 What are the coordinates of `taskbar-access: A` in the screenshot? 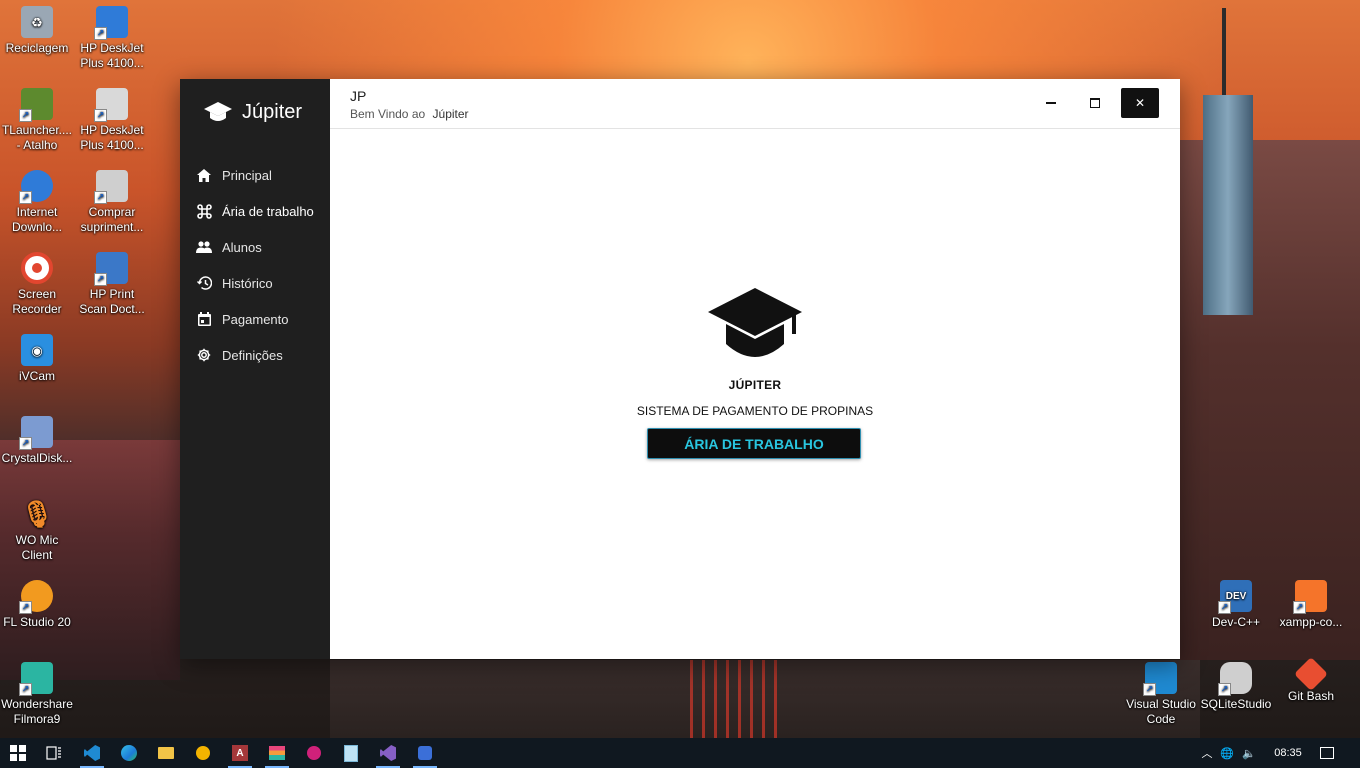 It's located at (240, 753).